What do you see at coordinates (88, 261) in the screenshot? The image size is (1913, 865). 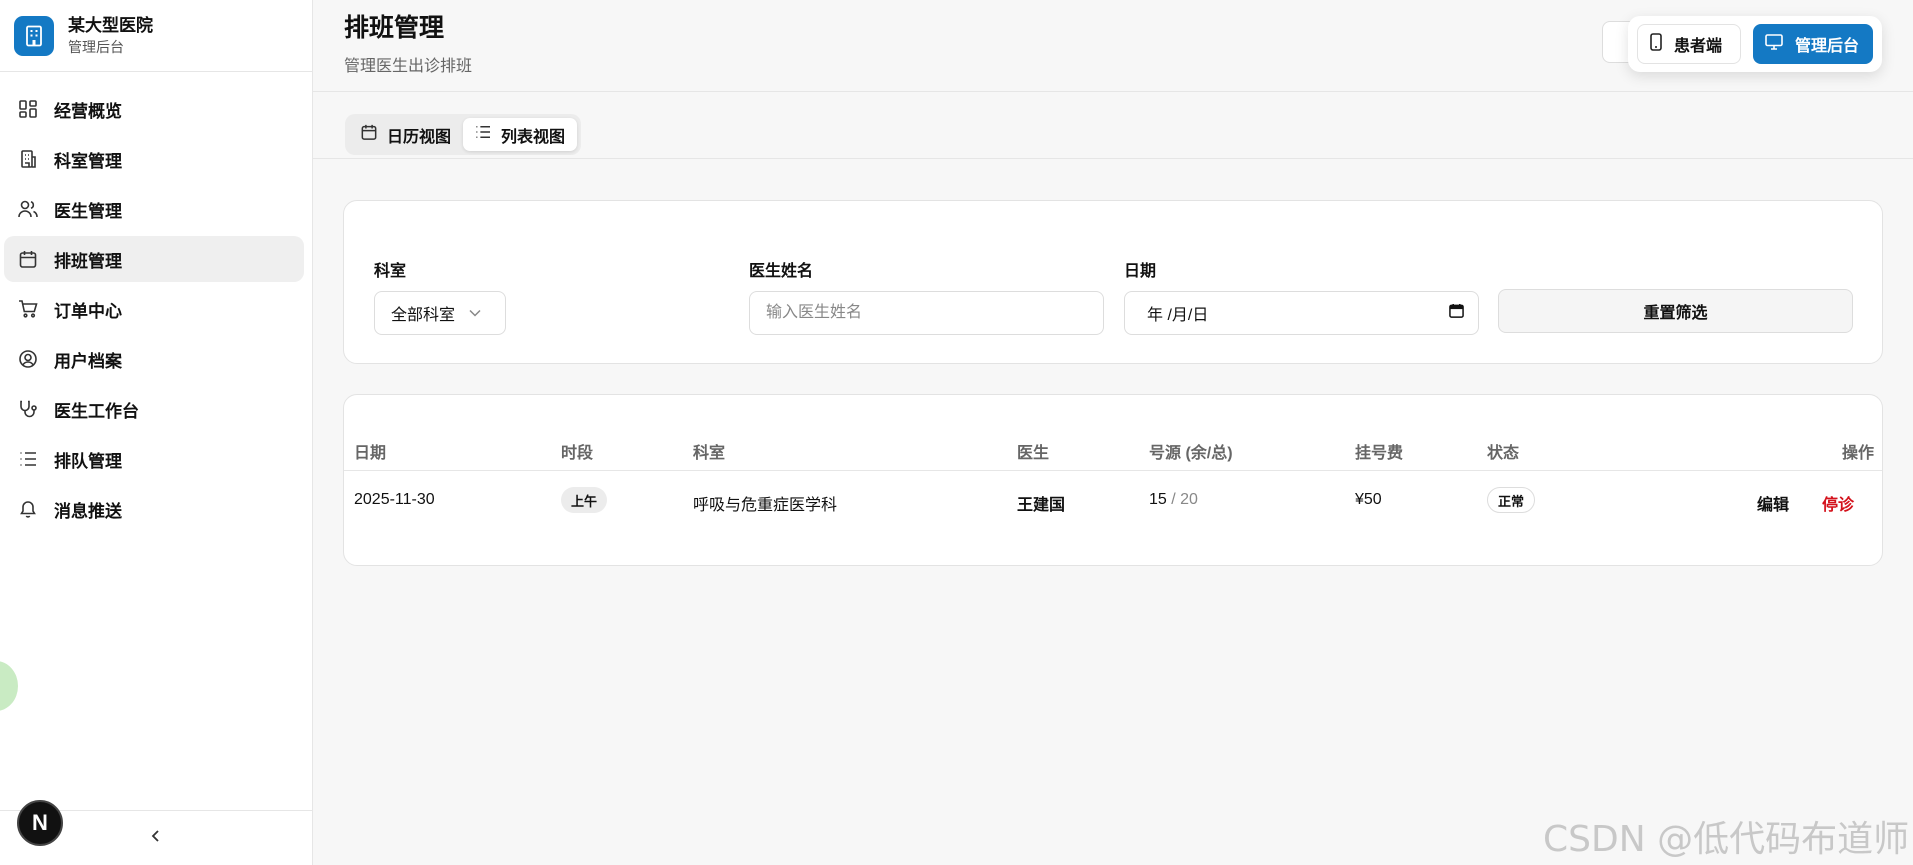 I see `sidebar-item-label: 排班管理` at bounding box center [88, 261].